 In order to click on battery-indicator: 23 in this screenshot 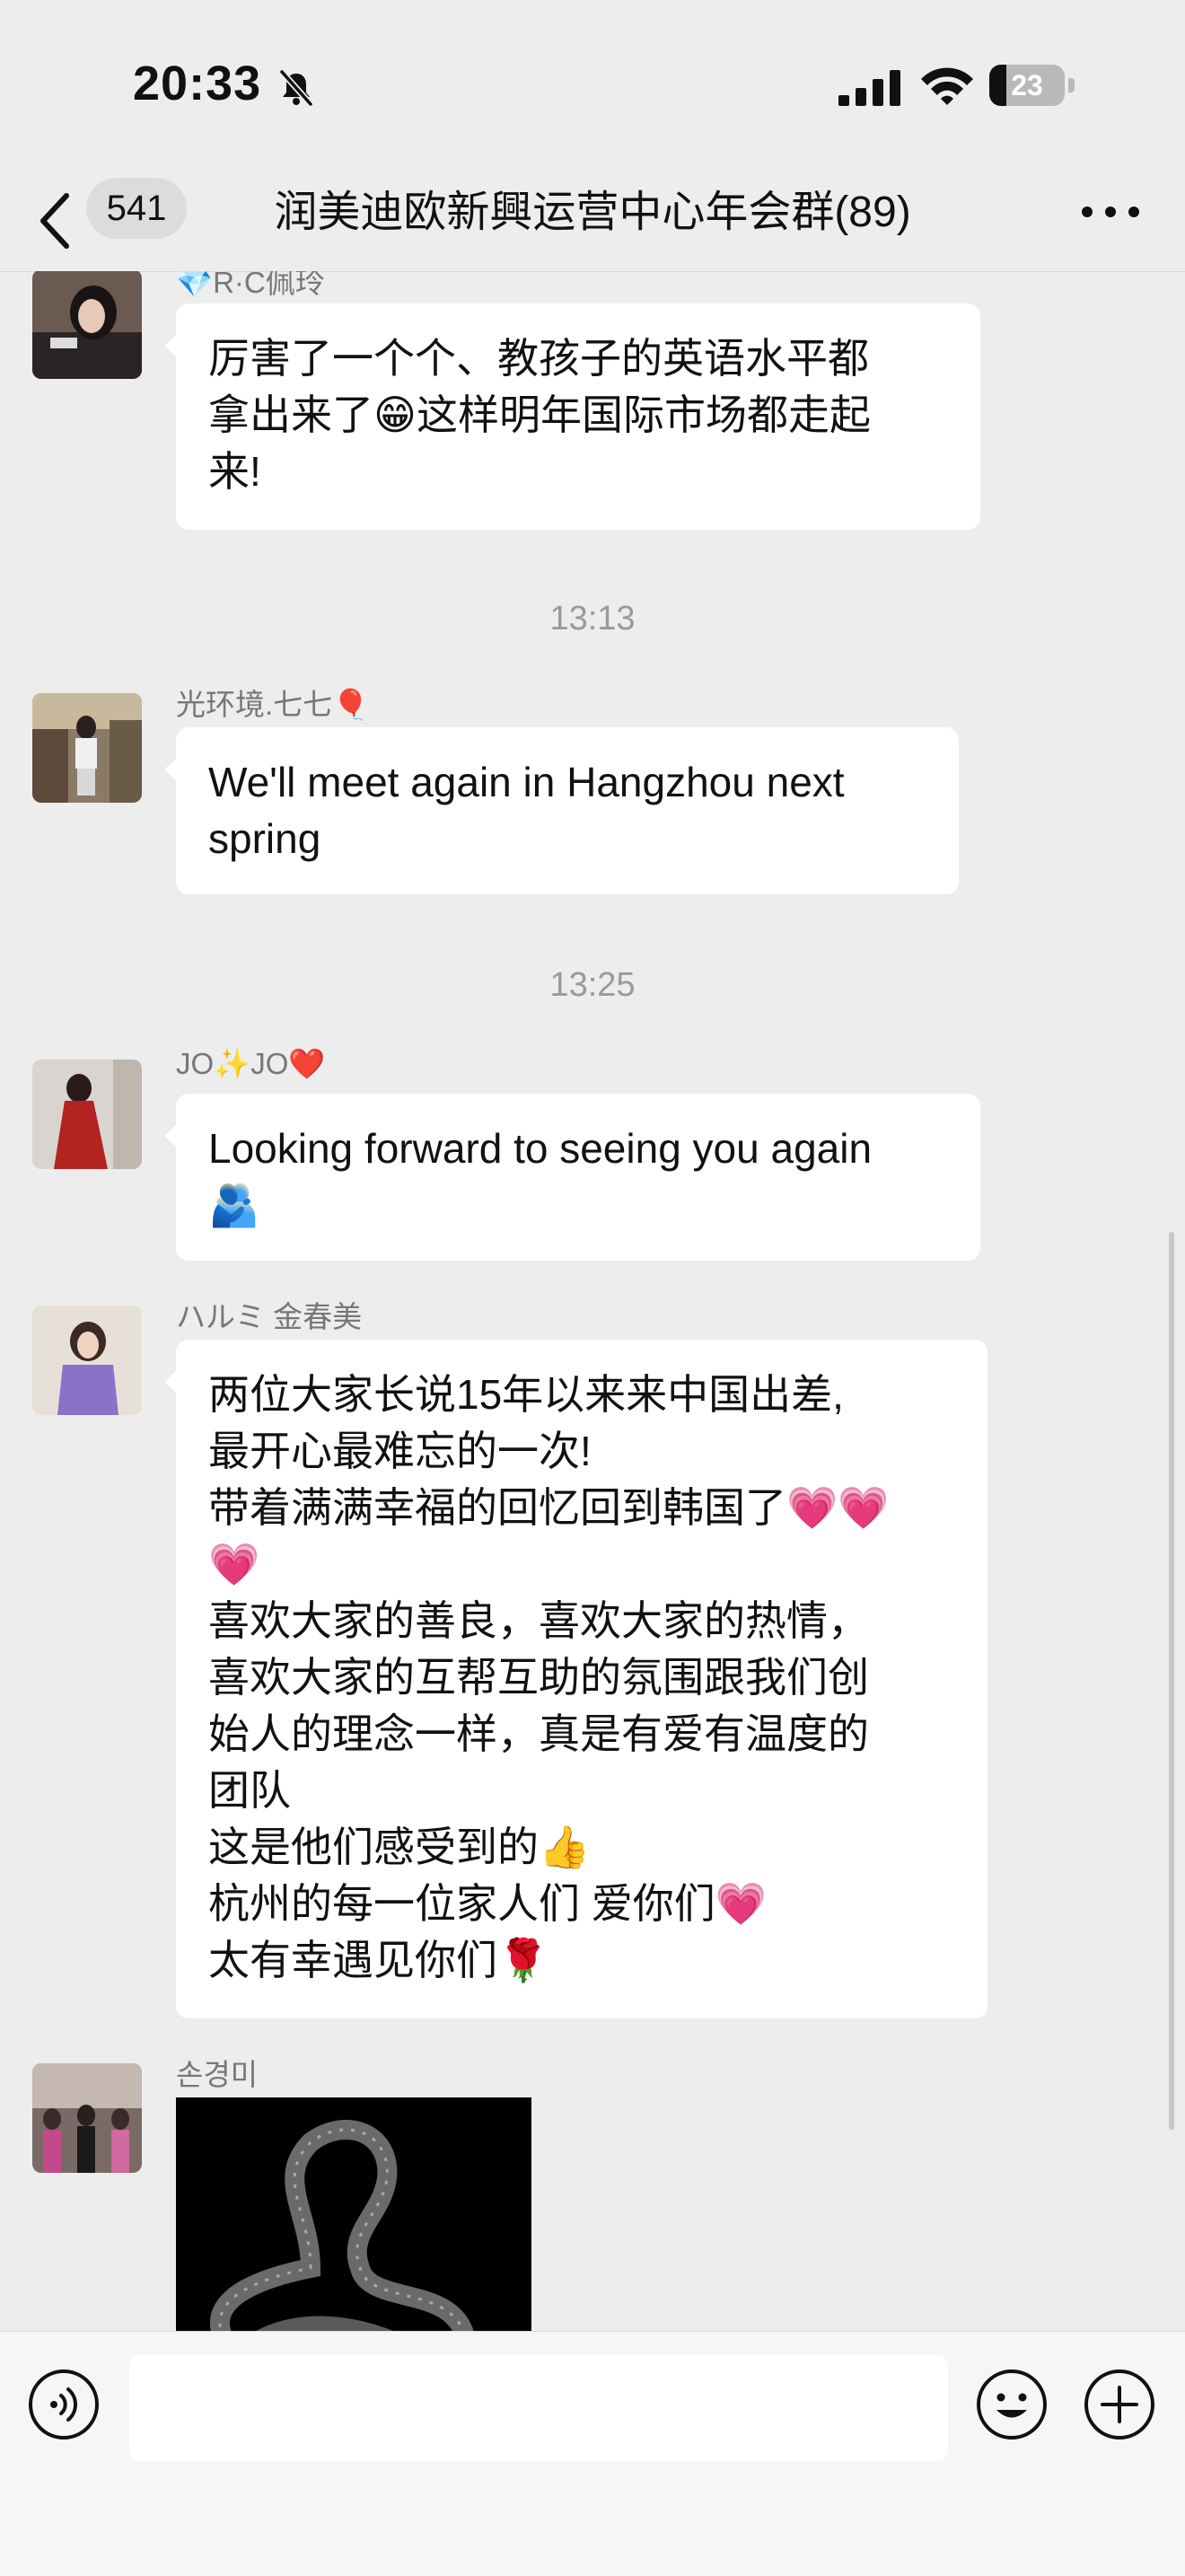, I will do `click(1032, 85)`.